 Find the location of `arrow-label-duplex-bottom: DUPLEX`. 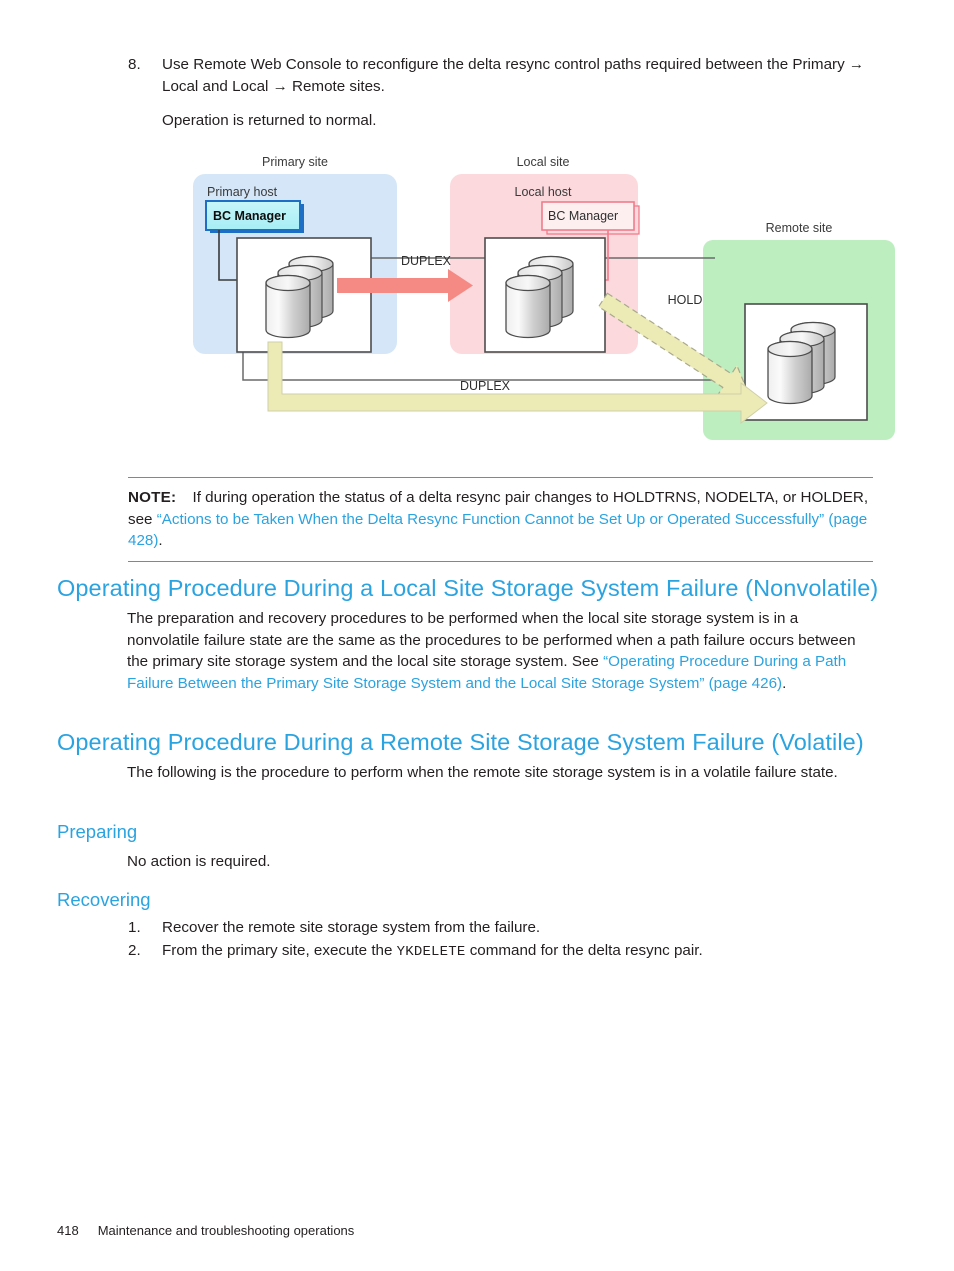

arrow-label-duplex-bottom: DUPLEX is located at coordinates (485, 386).